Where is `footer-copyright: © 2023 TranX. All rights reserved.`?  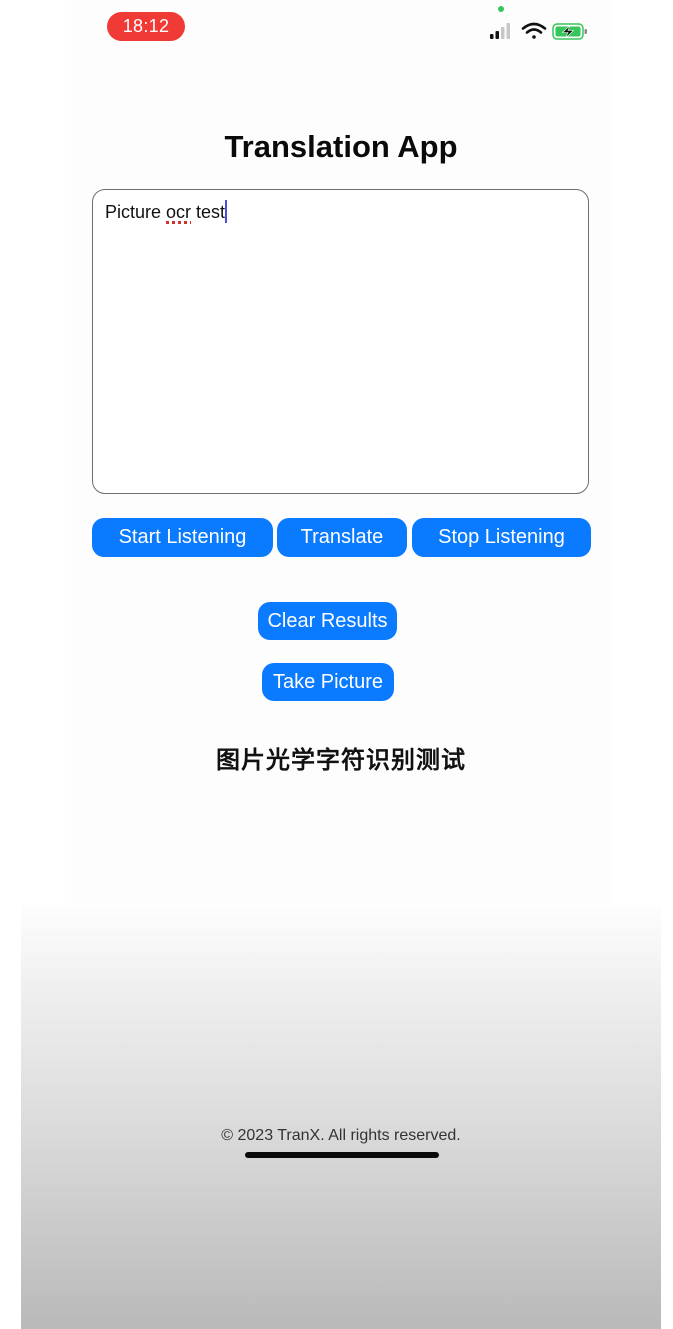 footer-copyright: © 2023 TranX. All rights reserved. is located at coordinates (341, 1135).